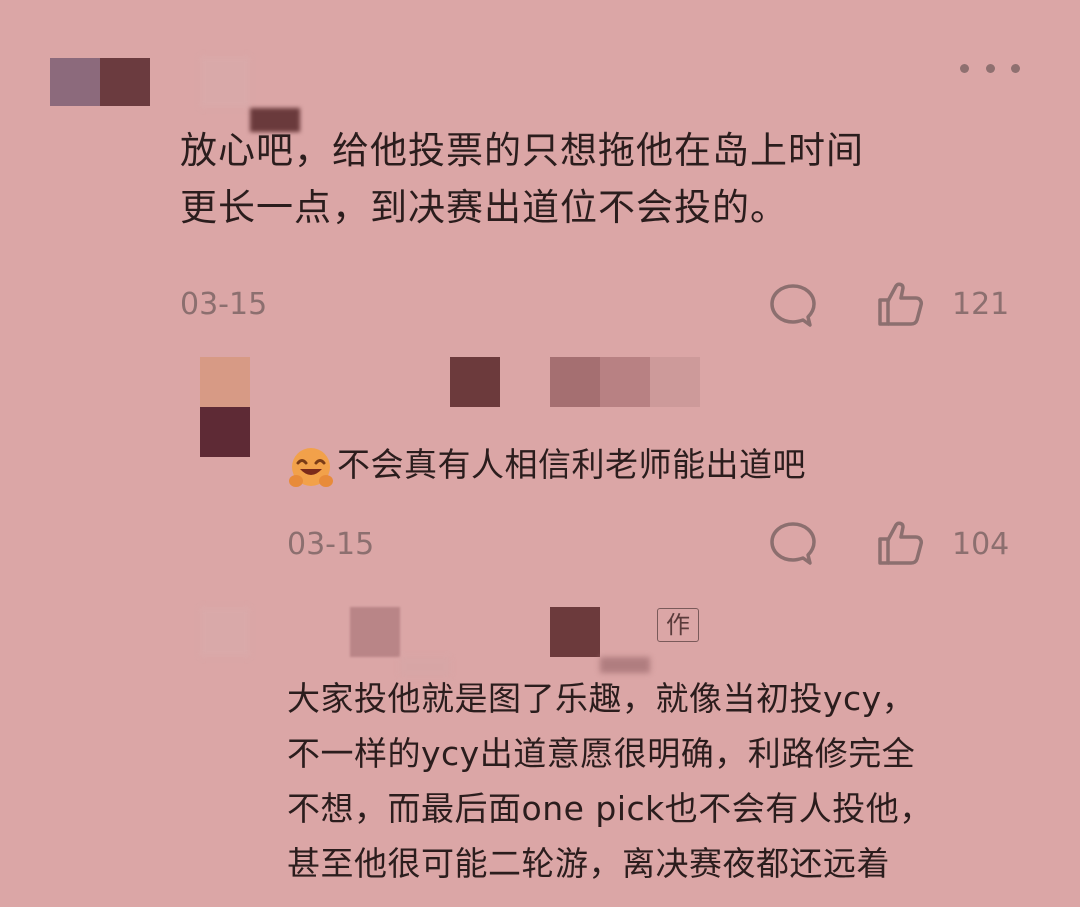  I want to click on more-dots-icon, so click(990, 68).